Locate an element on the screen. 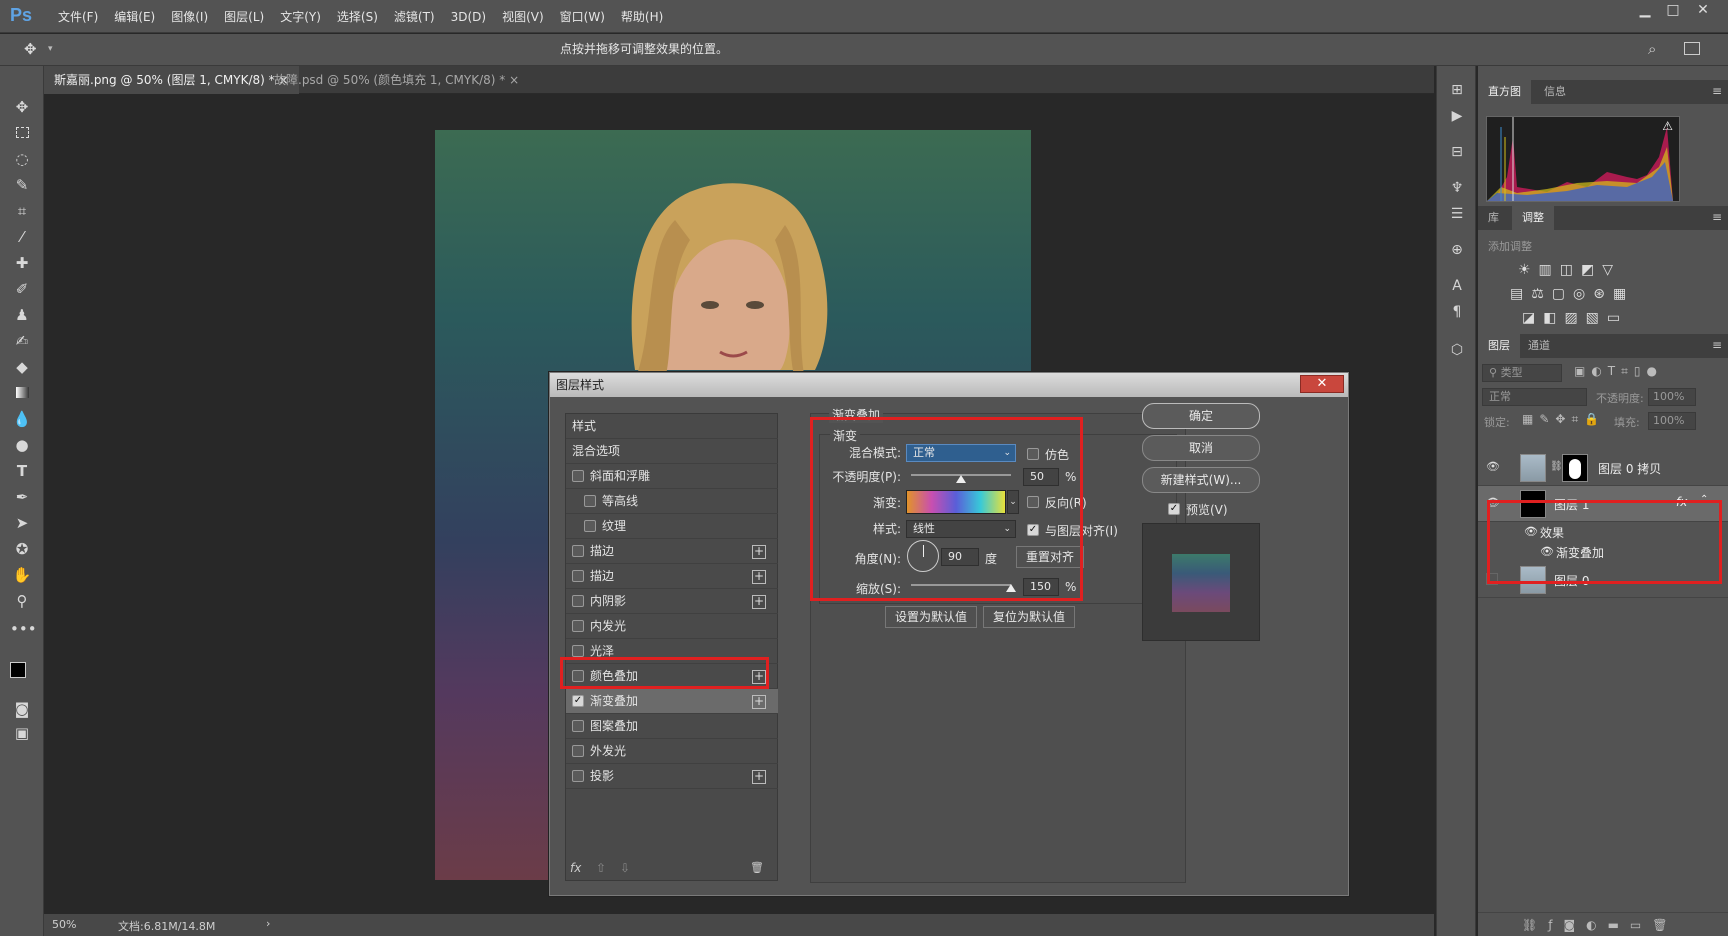 The width and height of the screenshot is (1728, 936). eyedropper-tool-icon: ⁄ is located at coordinates (22, 237).